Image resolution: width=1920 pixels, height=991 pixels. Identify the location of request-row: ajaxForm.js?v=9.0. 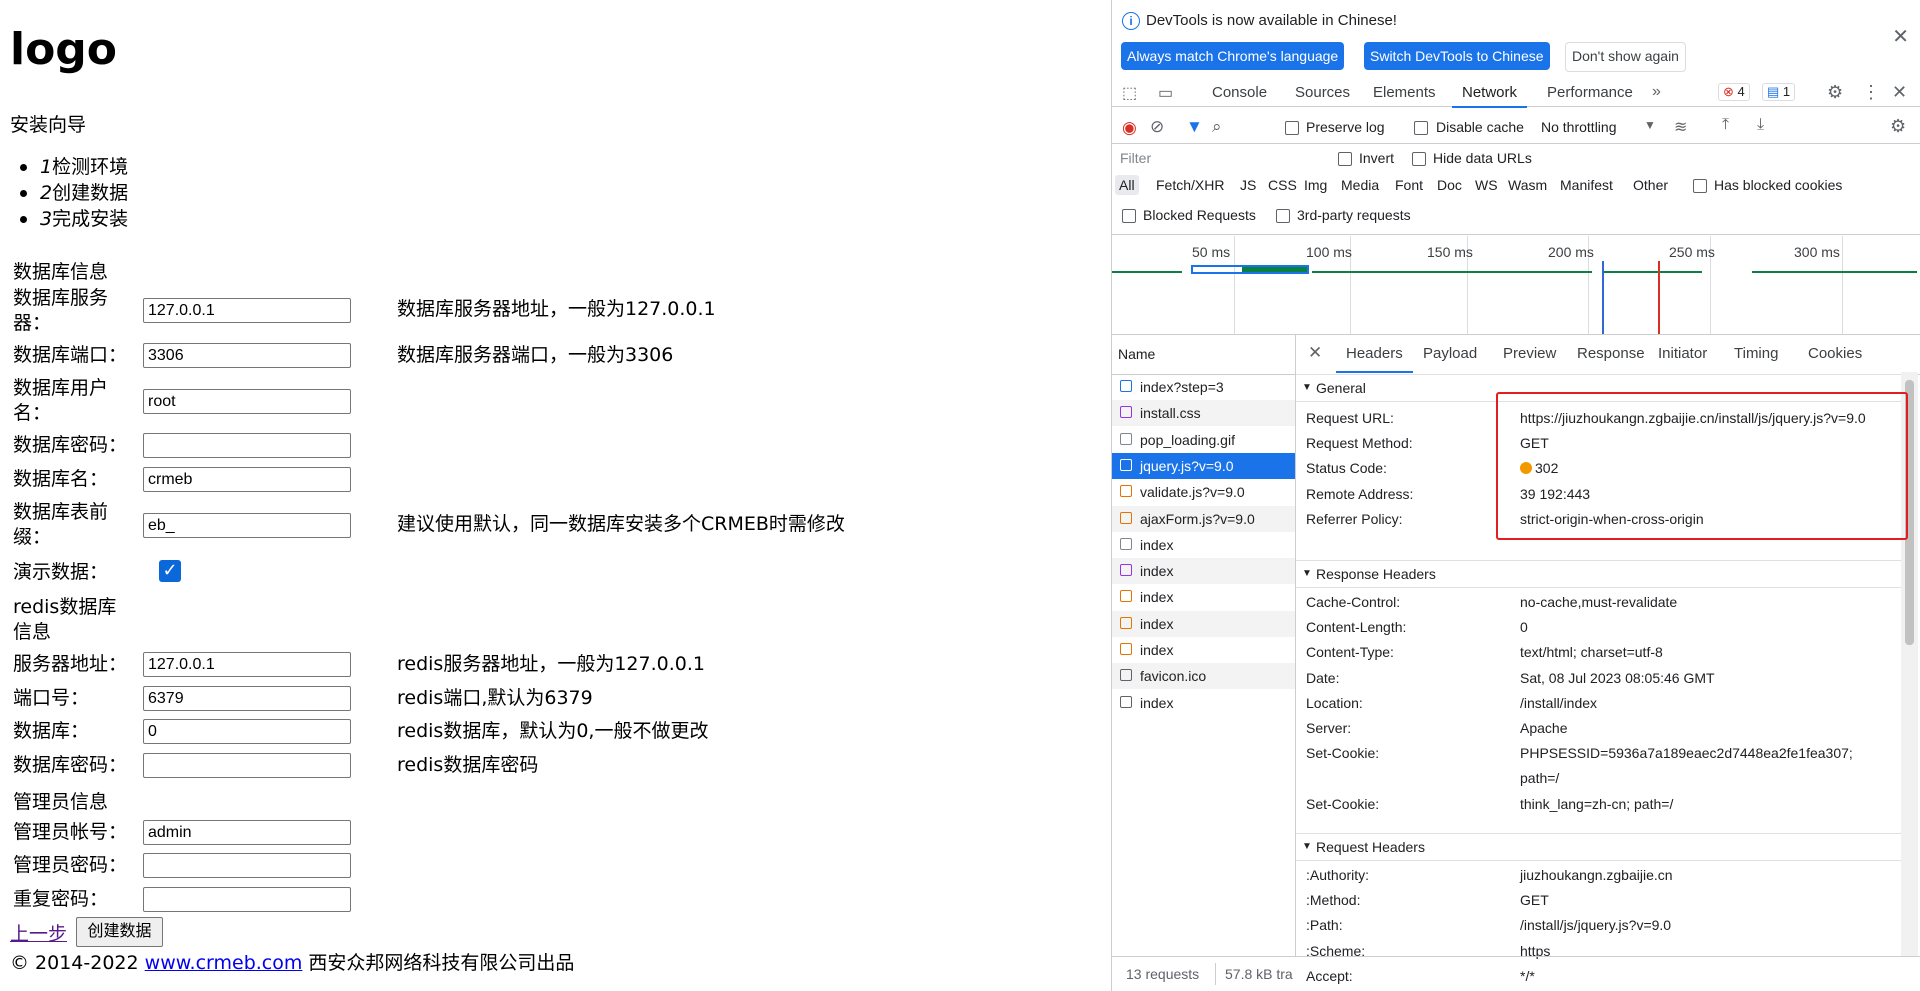
(1203, 518).